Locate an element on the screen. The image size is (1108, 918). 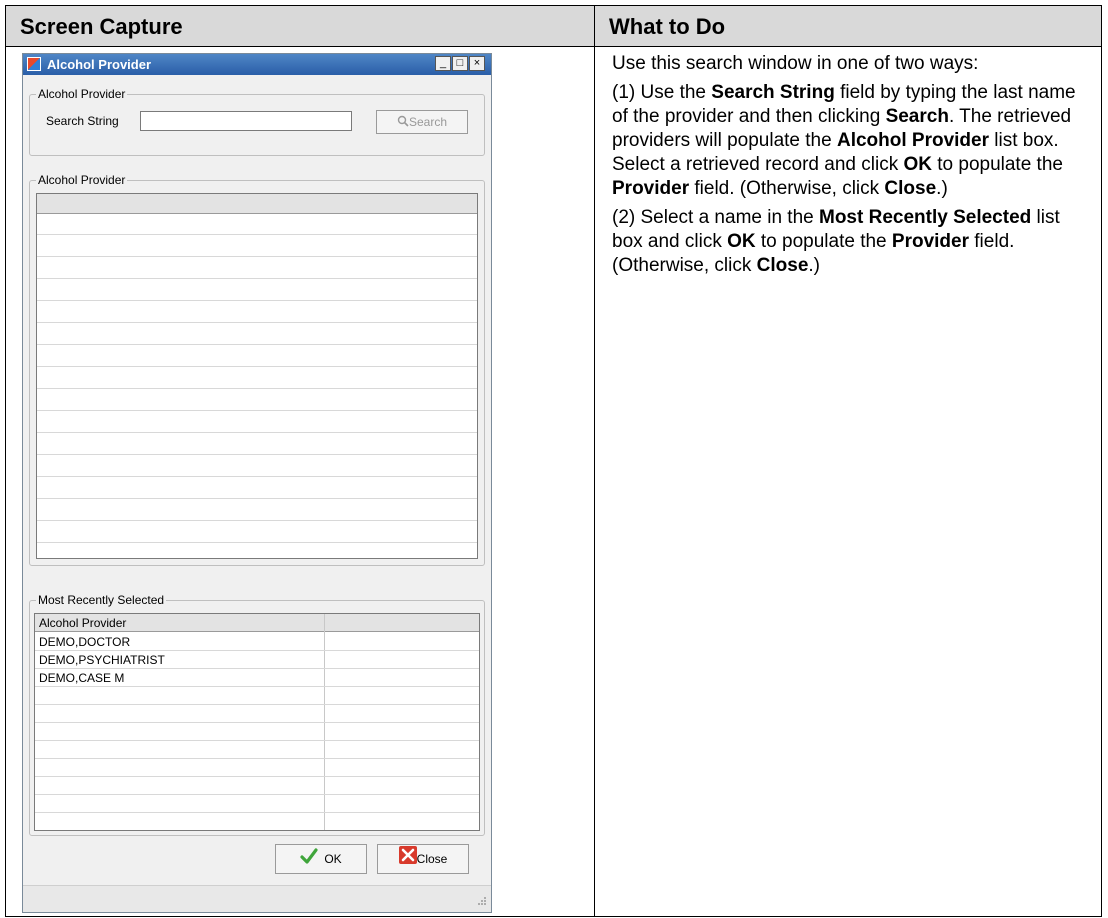
search-groupbox: Alcohol Provider Search String Search is located at coordinates (257, 121).